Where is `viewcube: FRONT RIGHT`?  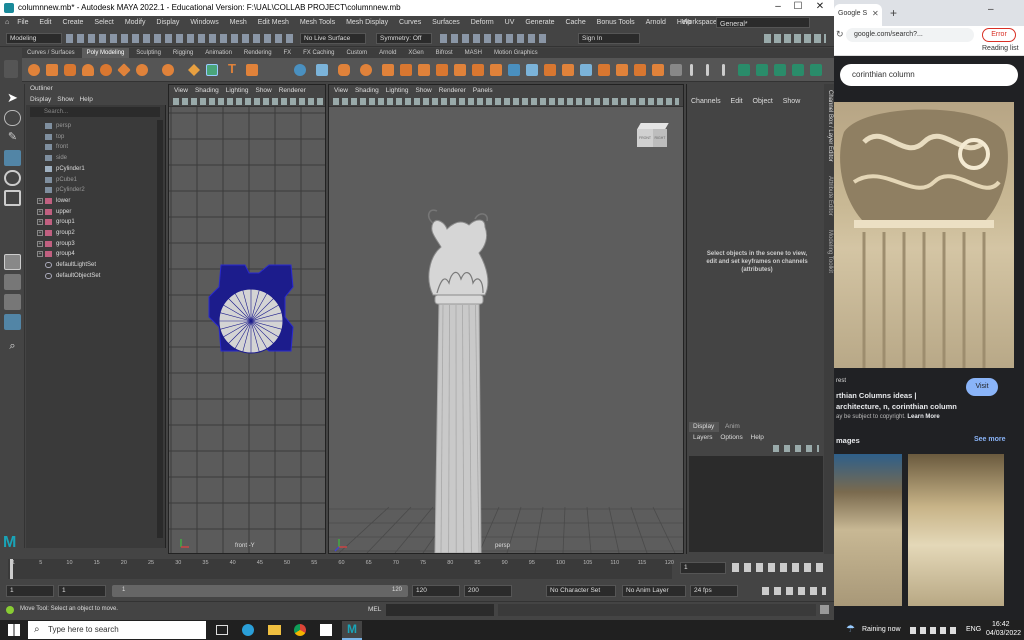 viewcube: FRONT RIGHT is located at coordinates (653, 136).